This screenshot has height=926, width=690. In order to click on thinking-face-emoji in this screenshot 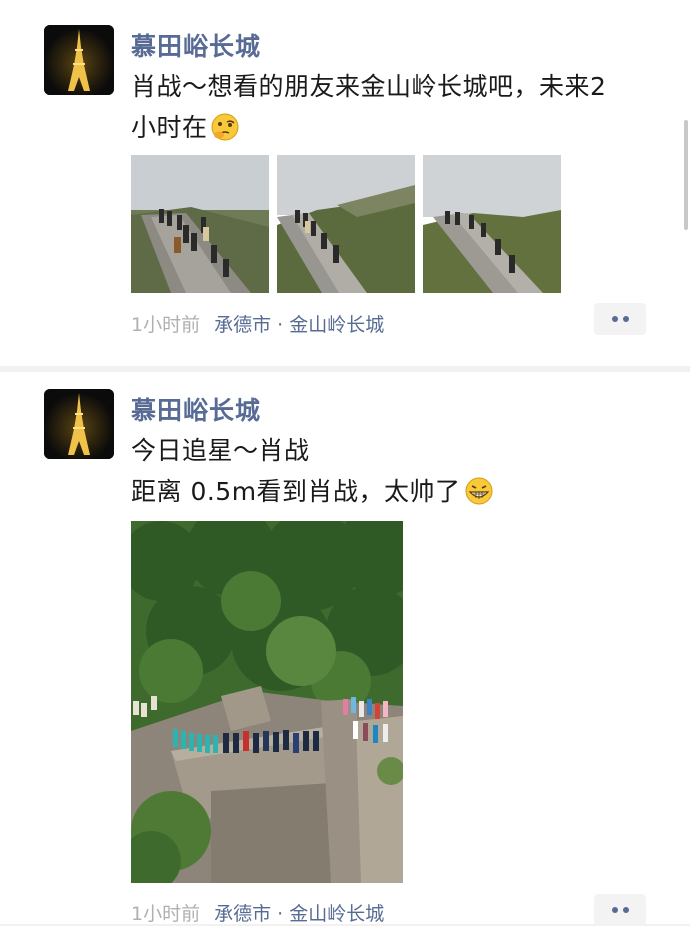, I will do `click(225, 133)`.